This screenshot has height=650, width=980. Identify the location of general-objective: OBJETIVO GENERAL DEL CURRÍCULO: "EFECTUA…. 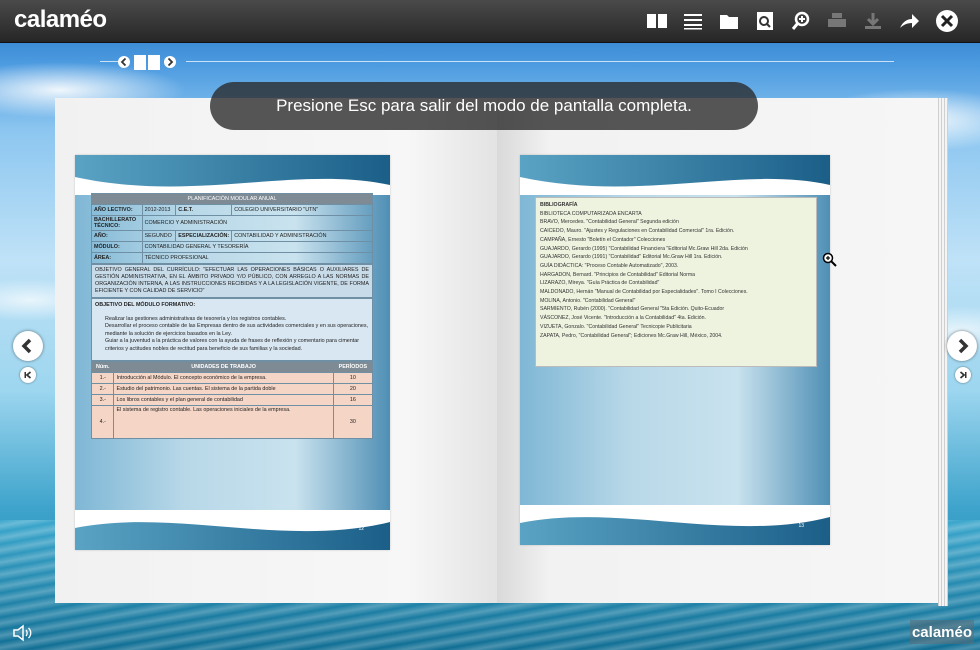
(232, 281).